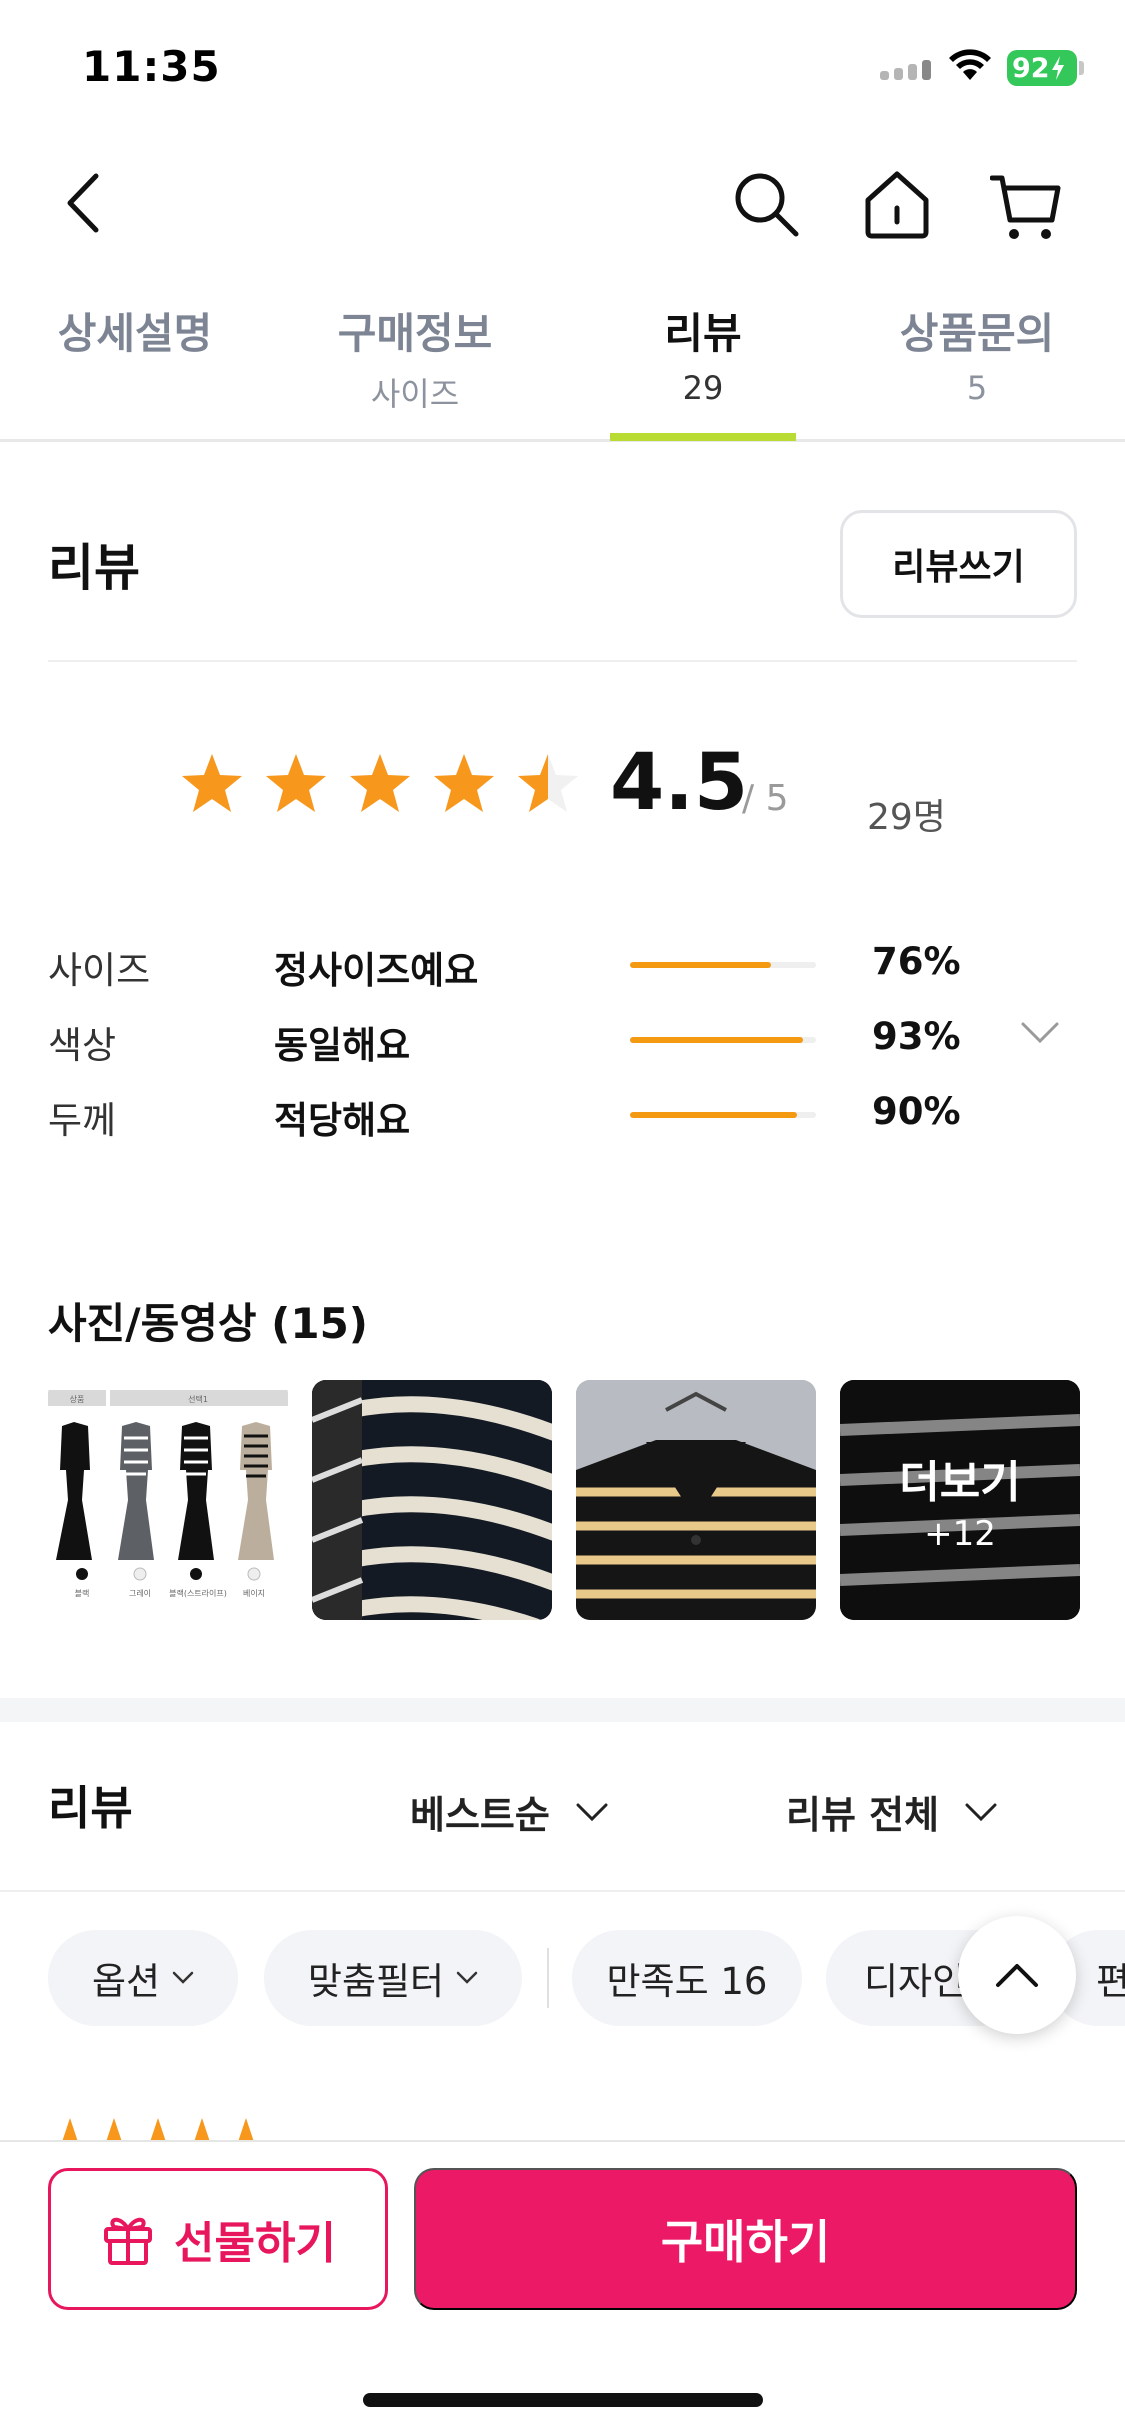 The height and width of the screenshot is (2436, 1125). What do you see at coordinates (906, 817) in the screenshot?
I see `rating-reviewer-count: 29명` at bounding box center [906, 817].